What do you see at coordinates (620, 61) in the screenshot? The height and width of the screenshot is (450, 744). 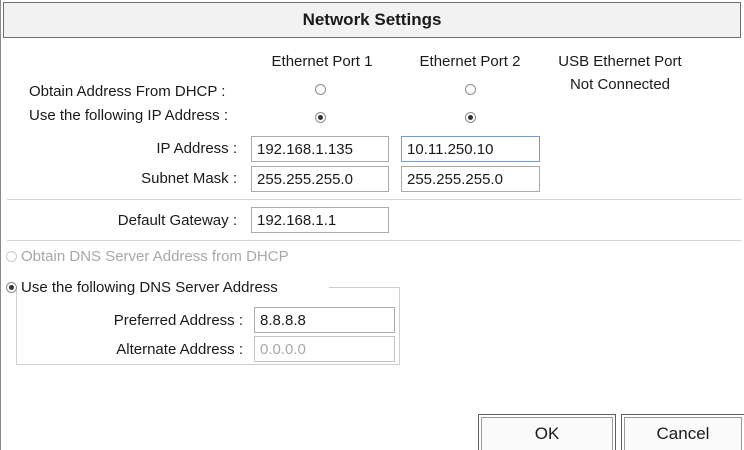 I see `column-header-usb: USB Ethernet Port` at bounding box center [620, 61].